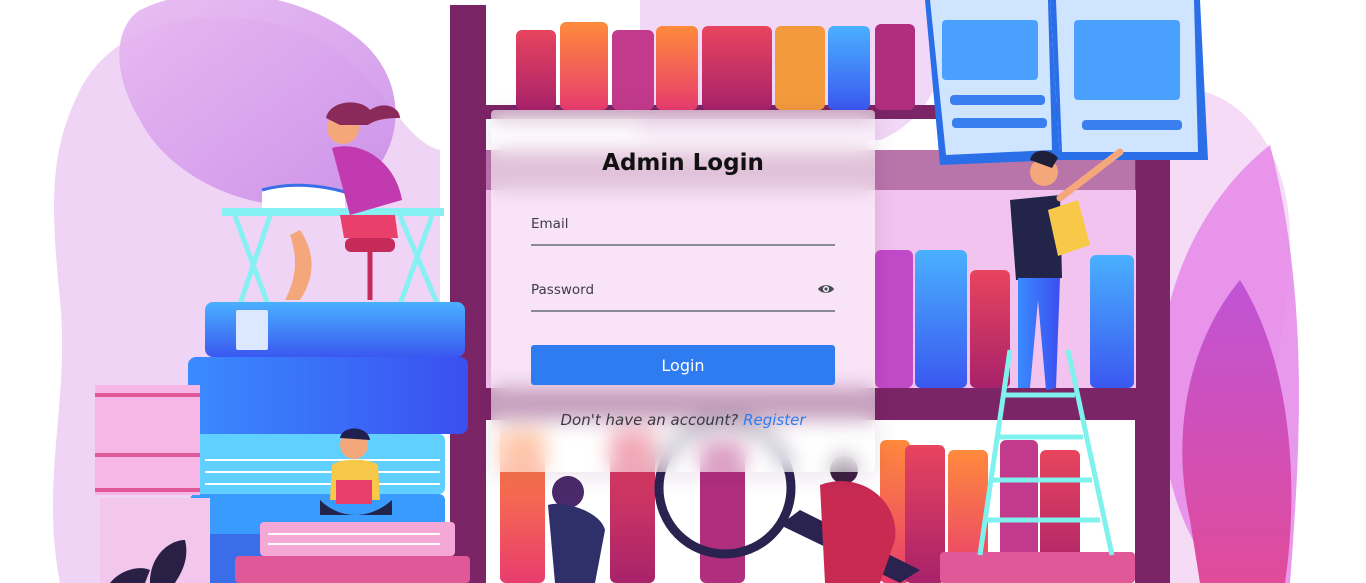  Describe the element at coordinates (649, 420) in the screenshot. I see `register-prompt-text: Don't have an account?` at that location.